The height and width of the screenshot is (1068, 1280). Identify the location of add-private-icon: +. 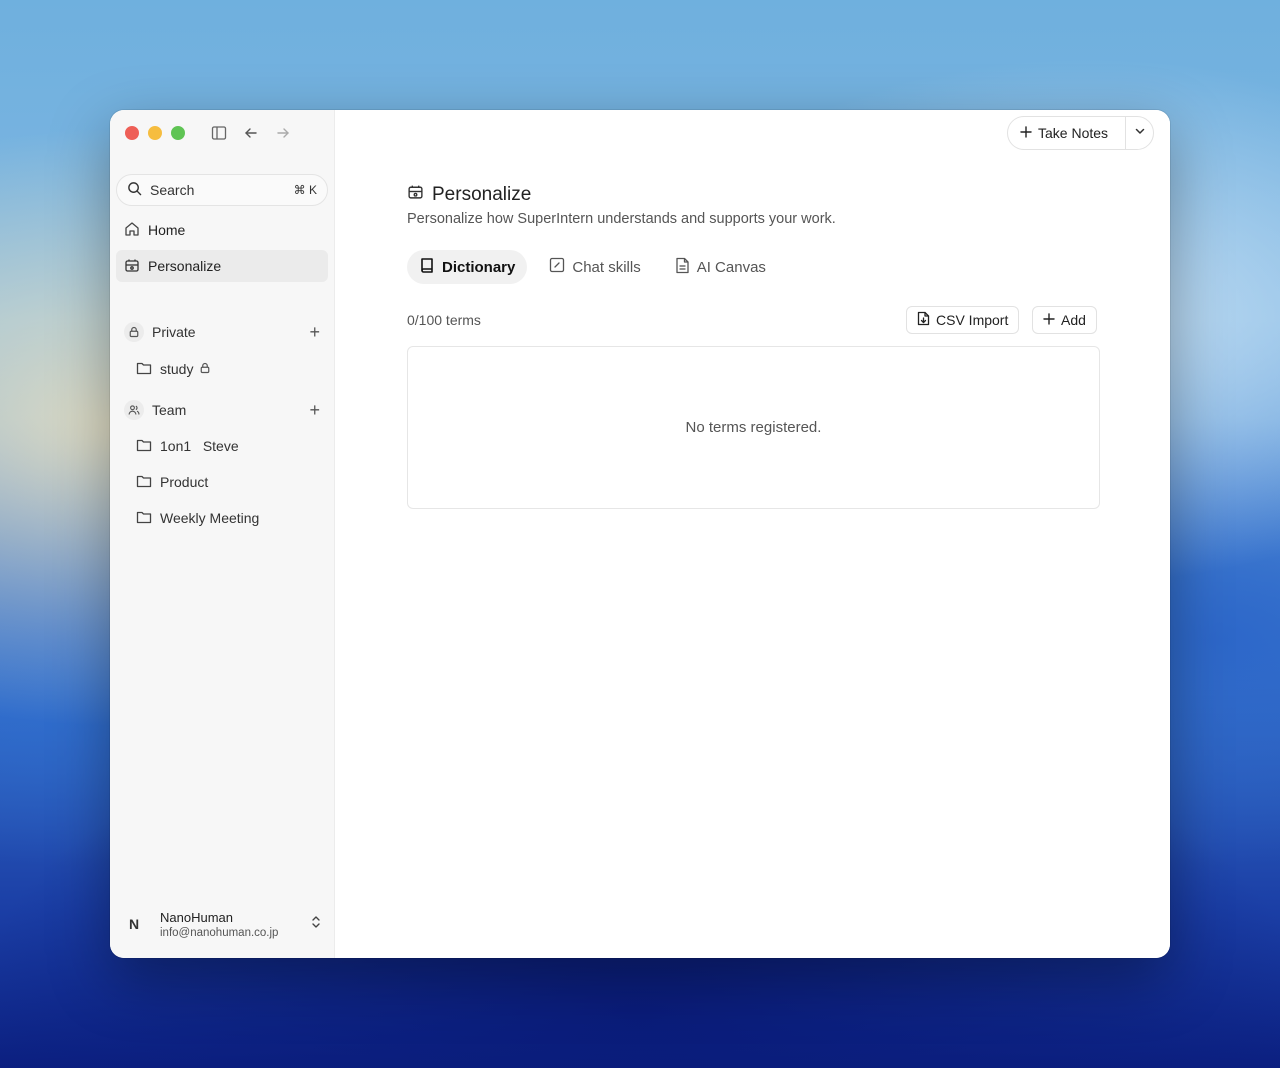
(314, 332).